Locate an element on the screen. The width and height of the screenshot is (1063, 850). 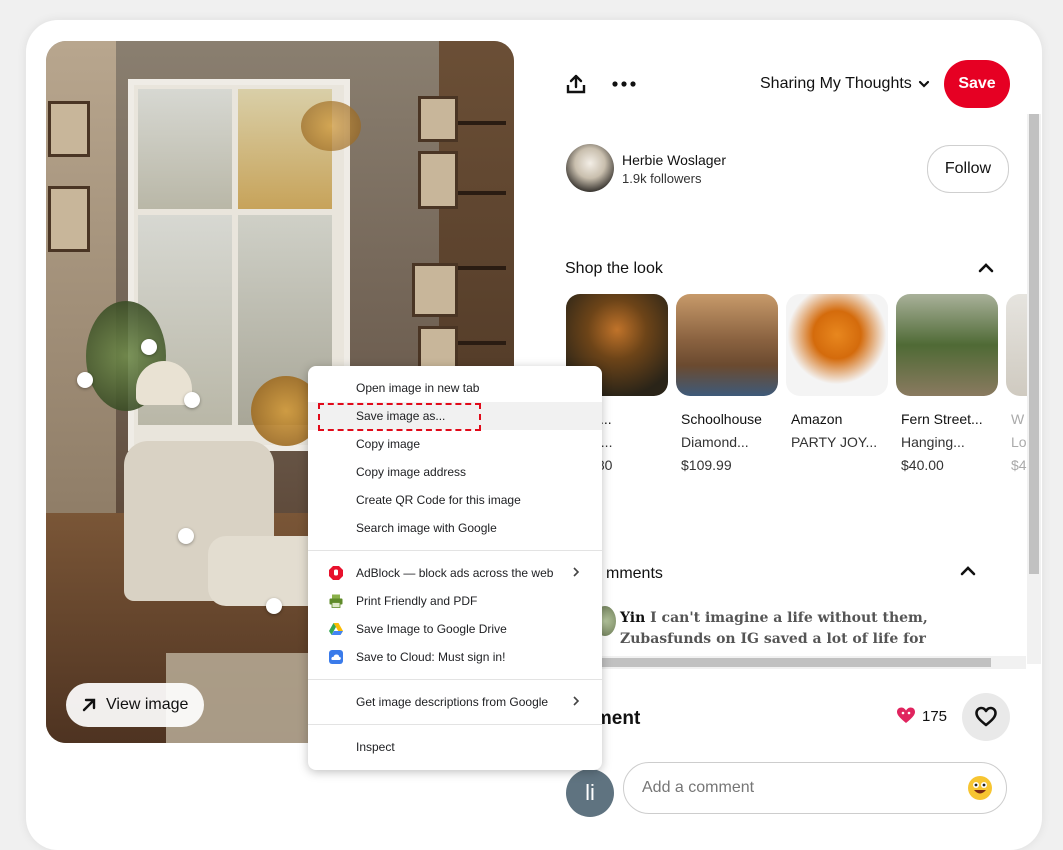
author-avatar is located at coordinates (590, 168).